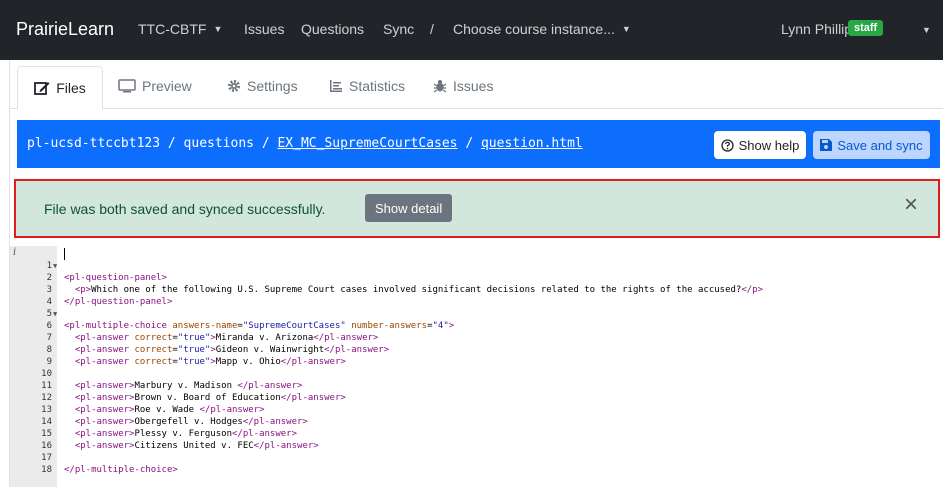 This screenshot has width=943, height=488. Describe the element at coordinates (398, 29) in the screenshot. I see `nav-sync-link: Sync` at that location.